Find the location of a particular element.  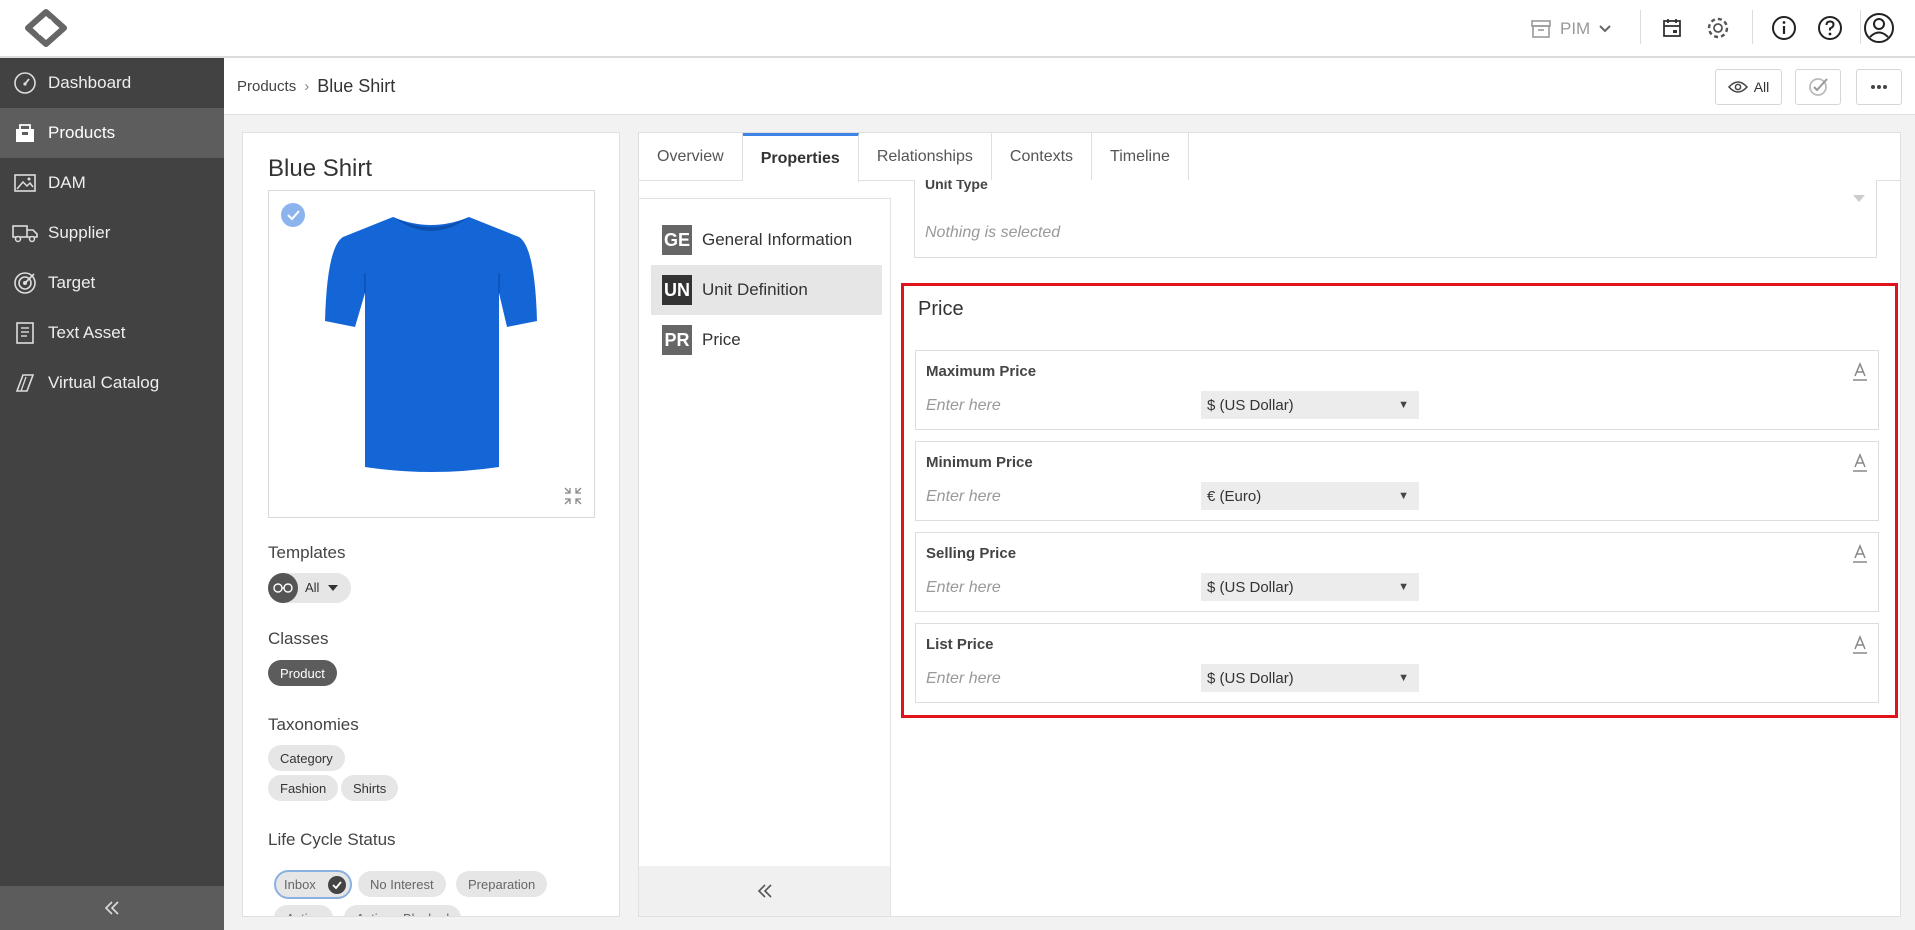

template-selector: All is located at coordinates (309, 588).